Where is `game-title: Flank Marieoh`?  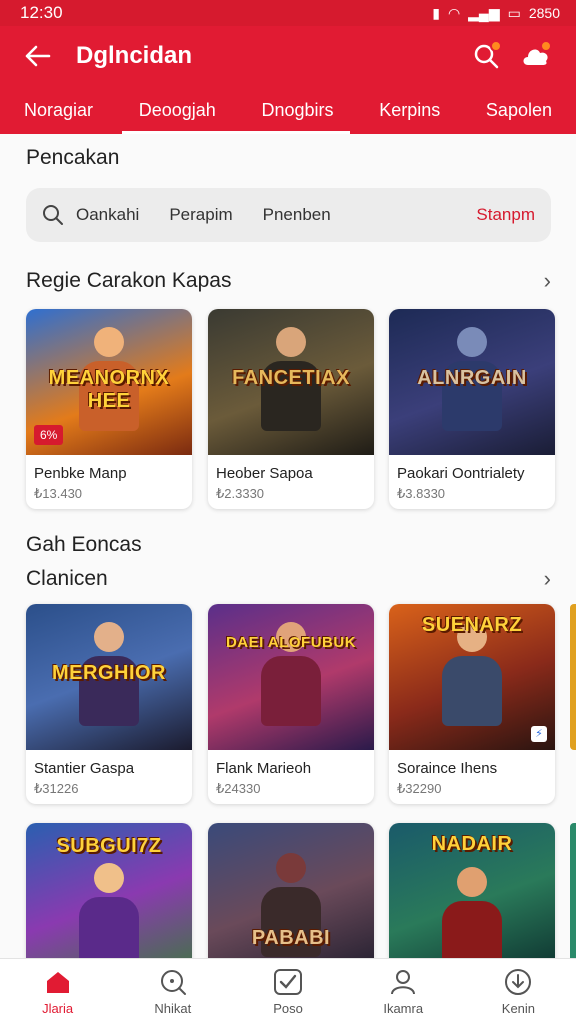 game-title: Flank Marieoh is located at coordinates (264, 768).